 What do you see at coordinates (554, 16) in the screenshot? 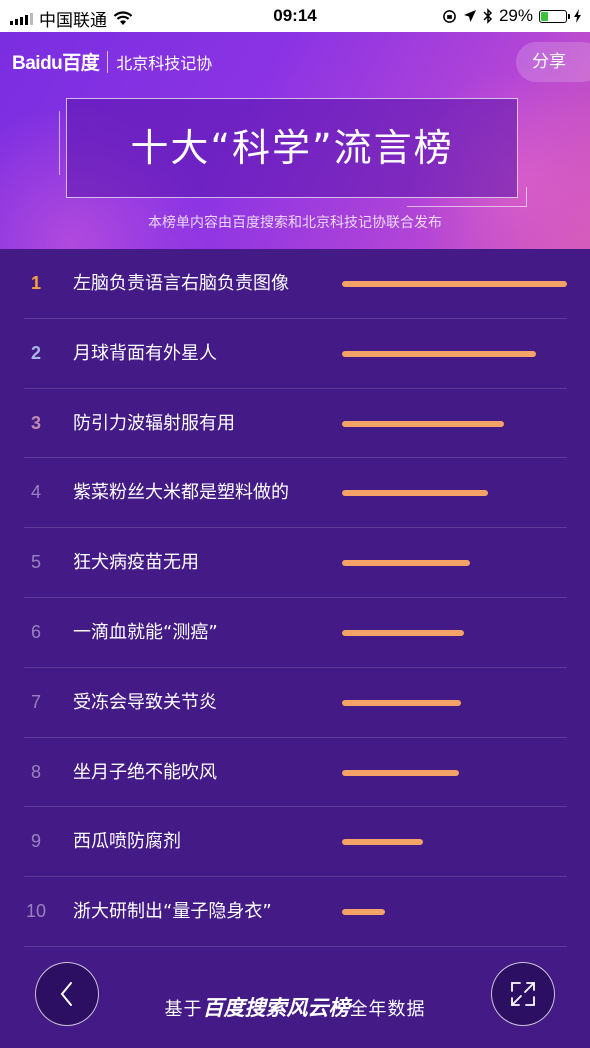
I see `battery-icon` at bounding box center [554, 16].